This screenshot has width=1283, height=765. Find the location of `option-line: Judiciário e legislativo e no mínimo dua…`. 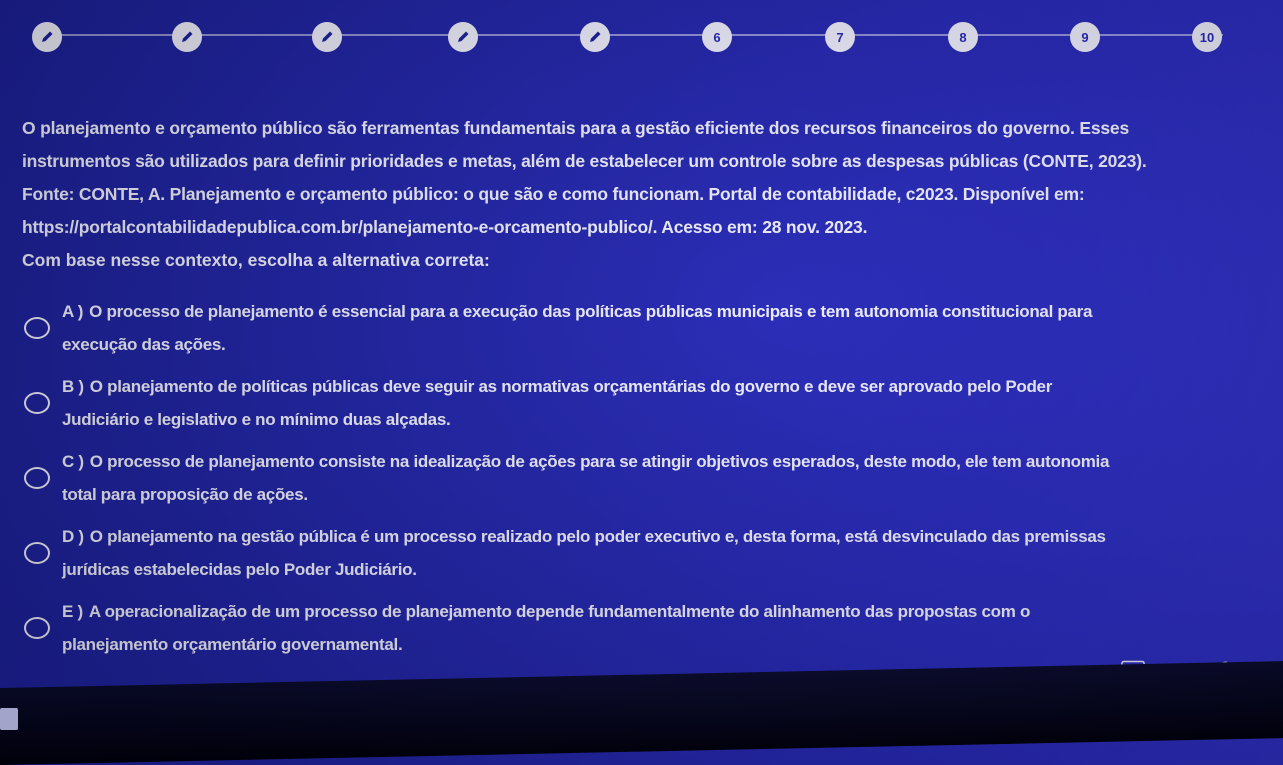

option-line: Judiciário e legislativo e no mínimo dua… is located at coordinates (256, 419).